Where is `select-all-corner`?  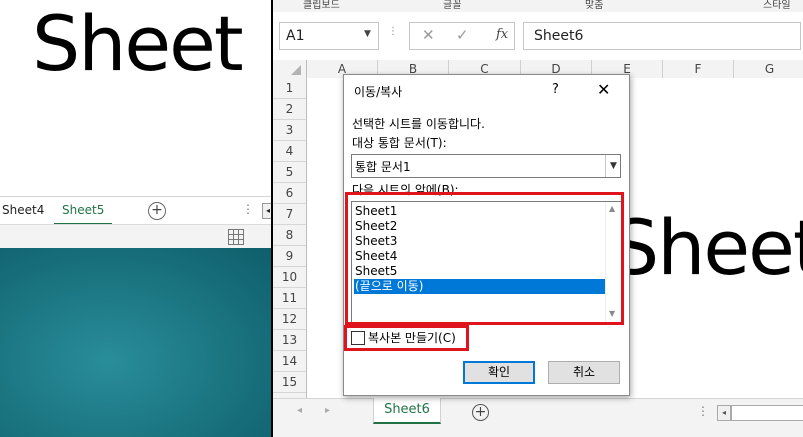
select-all-corner is located at coordinates (290, 69).